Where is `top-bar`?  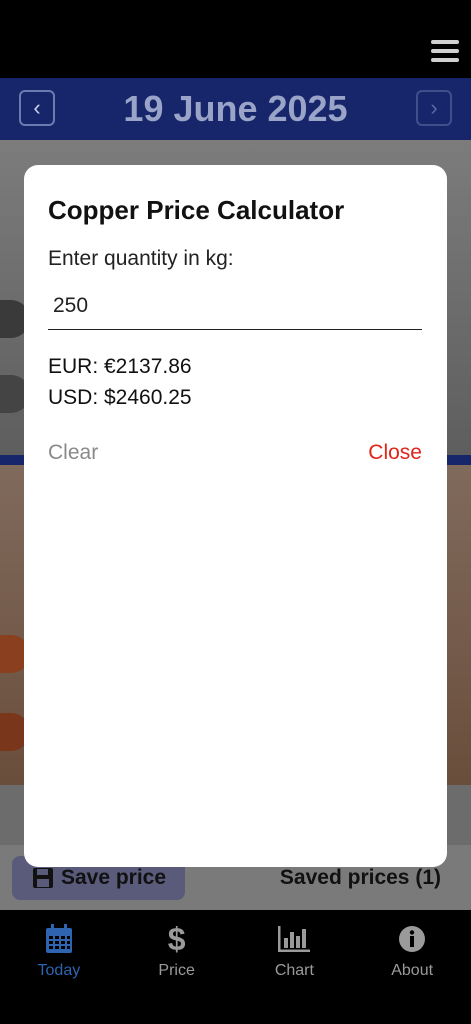
top-bar is located at coordinates (235, 39).